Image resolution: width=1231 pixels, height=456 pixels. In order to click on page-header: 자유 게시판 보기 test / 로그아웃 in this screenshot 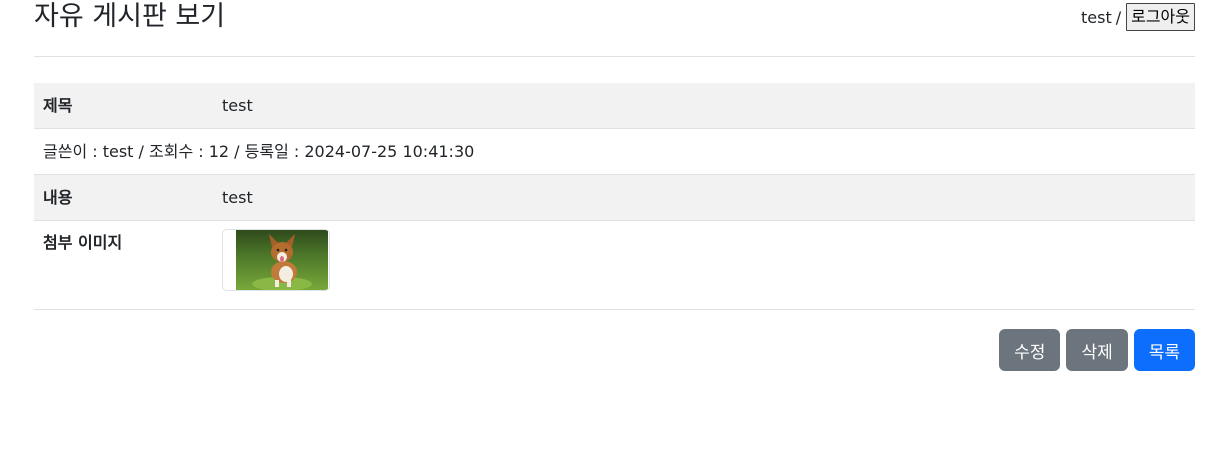, I will do `click(614, 28)`.